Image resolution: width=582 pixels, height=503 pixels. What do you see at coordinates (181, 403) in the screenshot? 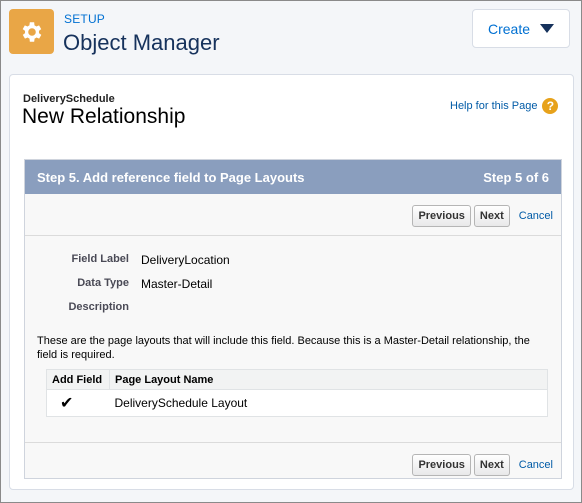
I see `layout-name: DeliverySchedule Layout` at bounding box center [181, 403].